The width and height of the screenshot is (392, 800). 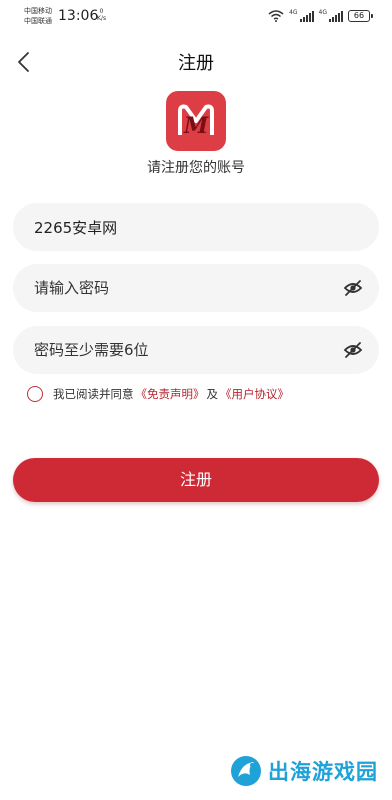 I want to click on status-icons: 4G 4G 66, so click(x=320, y=16).